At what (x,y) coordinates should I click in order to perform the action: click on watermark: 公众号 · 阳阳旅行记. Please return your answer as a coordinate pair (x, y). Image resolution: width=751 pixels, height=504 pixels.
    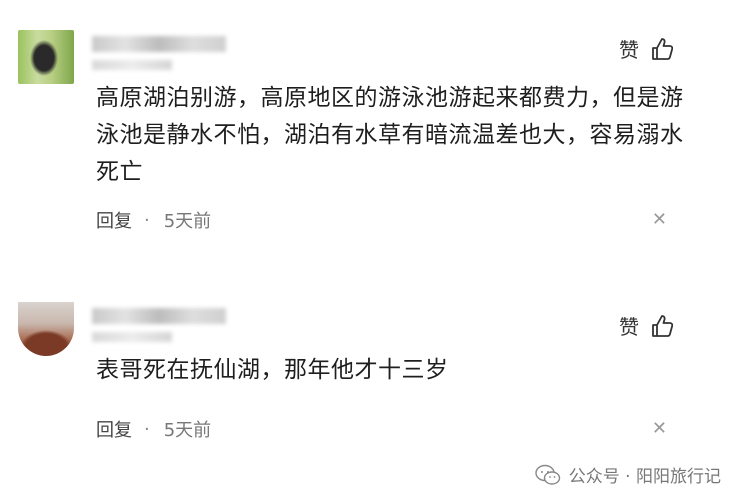
    Looking at the image, I should click on (628, 474).